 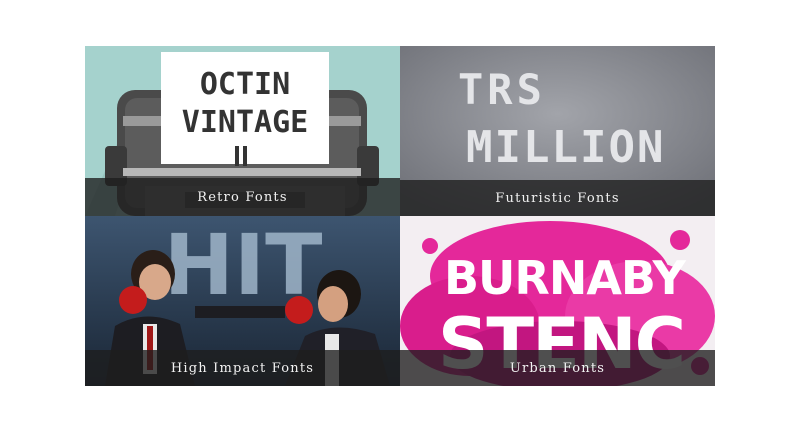 I want to click on tile-caption-bar: Urban Fonts, so click(x=557, y=368).